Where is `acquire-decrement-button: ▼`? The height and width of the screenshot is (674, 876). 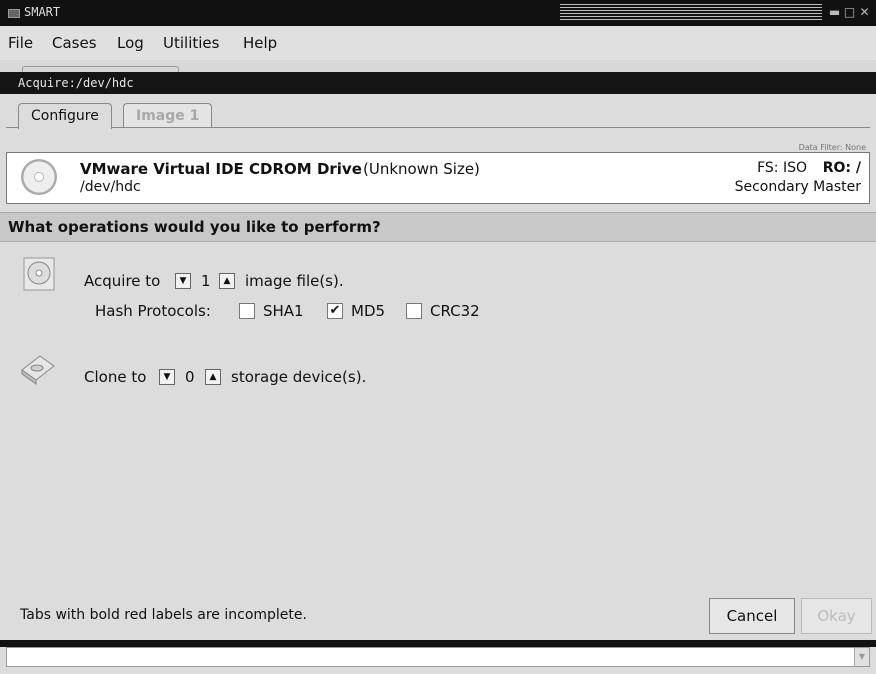
acquire-decrement-button: ▼ is located at coordinates (183, 281).